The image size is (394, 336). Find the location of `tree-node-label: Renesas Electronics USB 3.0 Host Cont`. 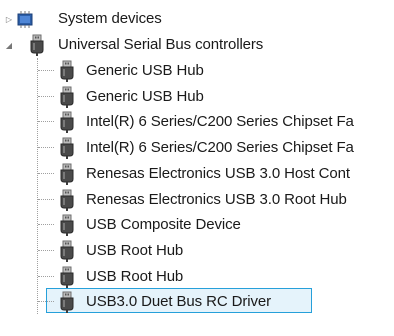

tree-node-label: Renesas Electronics USB 3.0 Host Cont is located at coordinates (218, 173).